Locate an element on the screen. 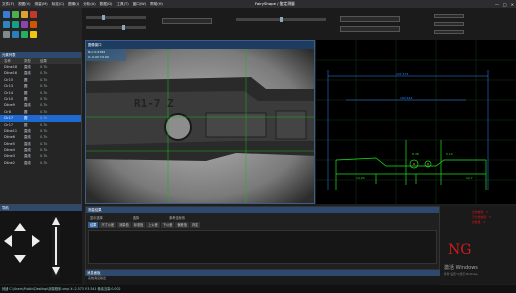  select-label: 选择 is located at coordinates (136, 217).